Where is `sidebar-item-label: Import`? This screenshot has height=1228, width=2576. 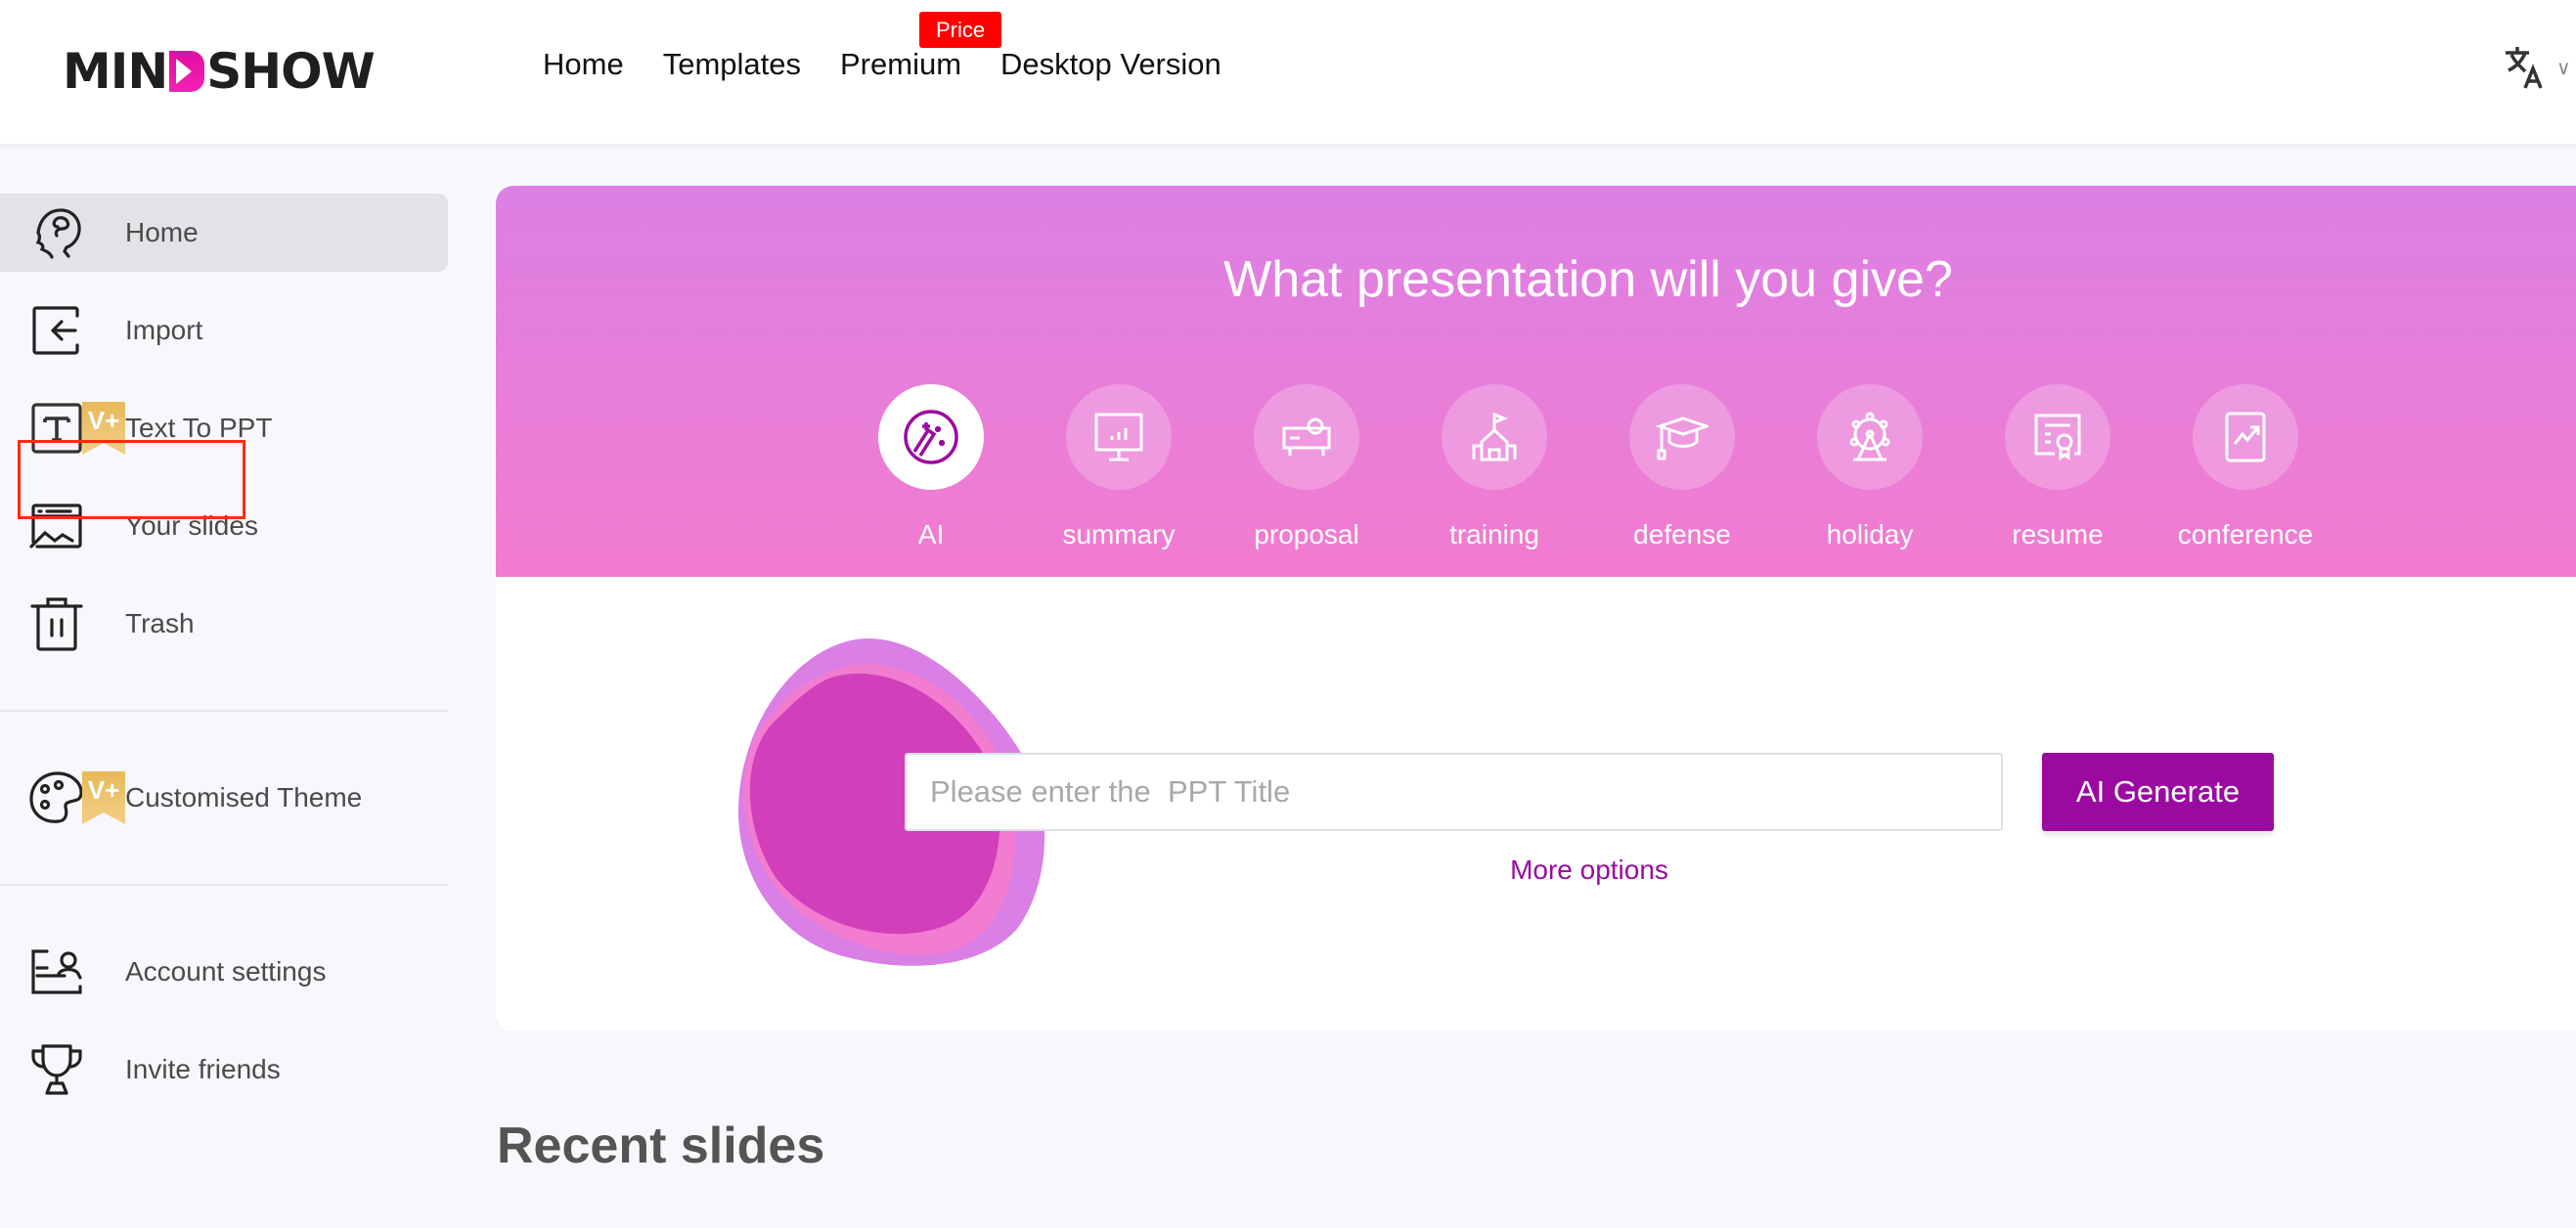 sidebar-item-label: Import is located at coordinates (164, 330).